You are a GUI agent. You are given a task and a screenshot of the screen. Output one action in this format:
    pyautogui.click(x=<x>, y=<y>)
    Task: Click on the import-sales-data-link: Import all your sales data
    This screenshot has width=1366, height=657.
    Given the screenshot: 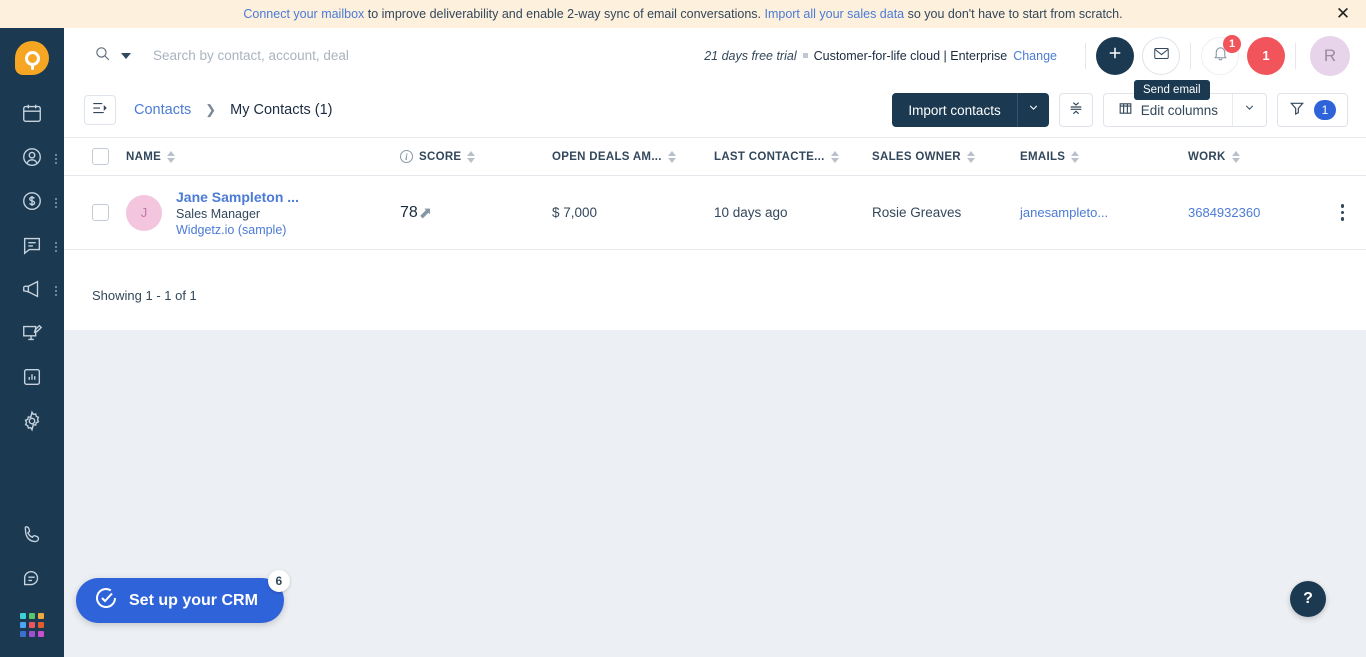 What is the action you would take?
    pyautogui.click(x=834, y=14)
    